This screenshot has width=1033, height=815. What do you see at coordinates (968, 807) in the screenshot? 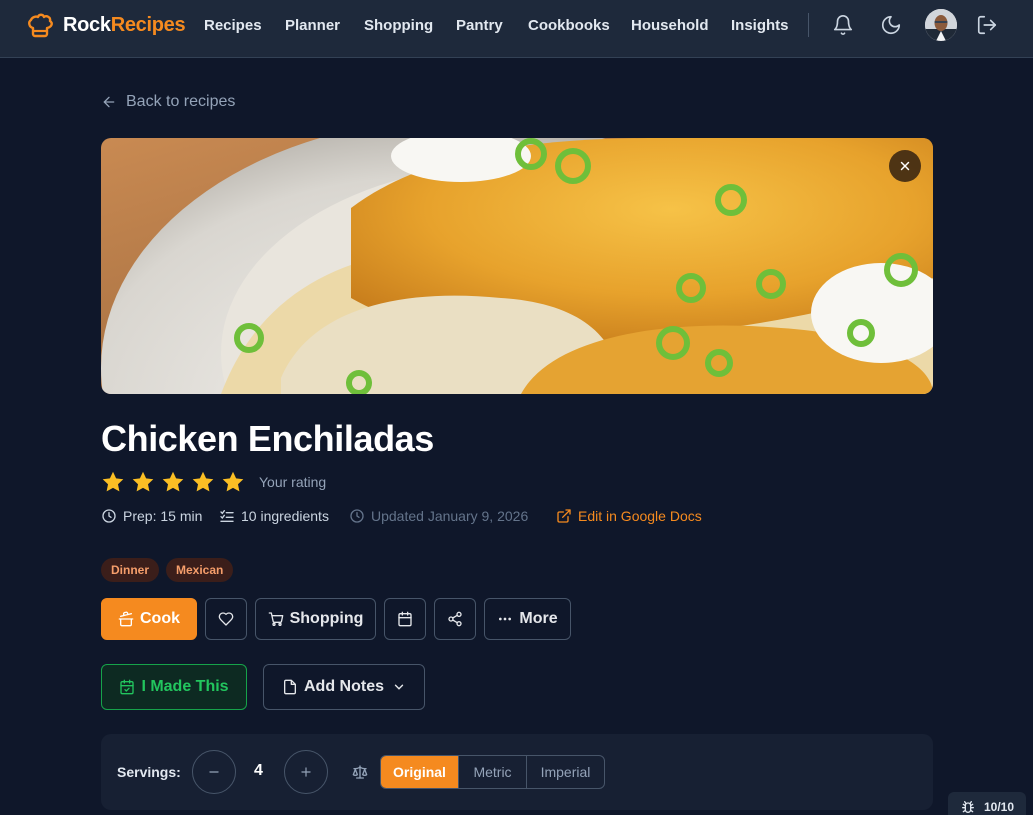
I see `bug-icon` at bounding box center [968, 807].